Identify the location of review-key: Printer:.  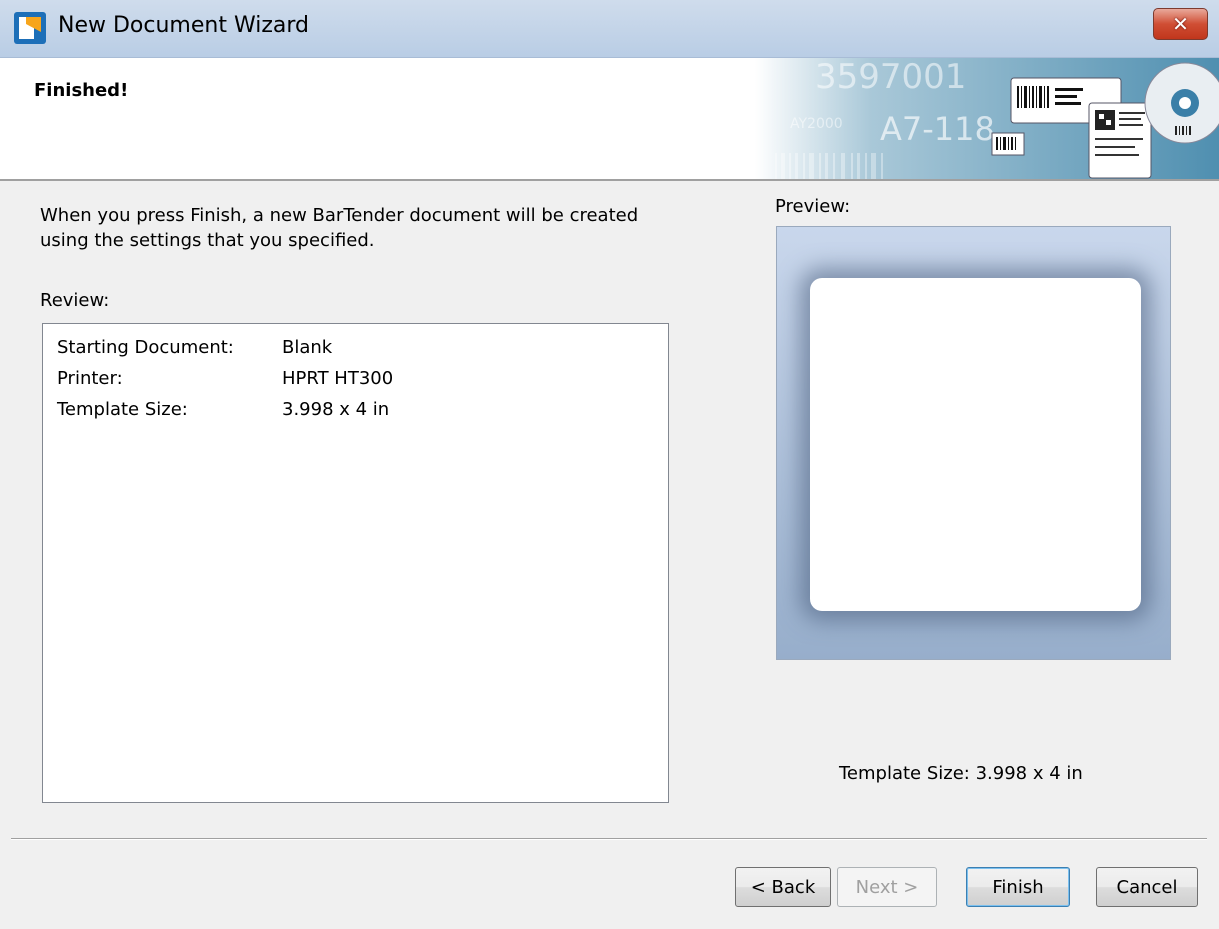
(90, 378).